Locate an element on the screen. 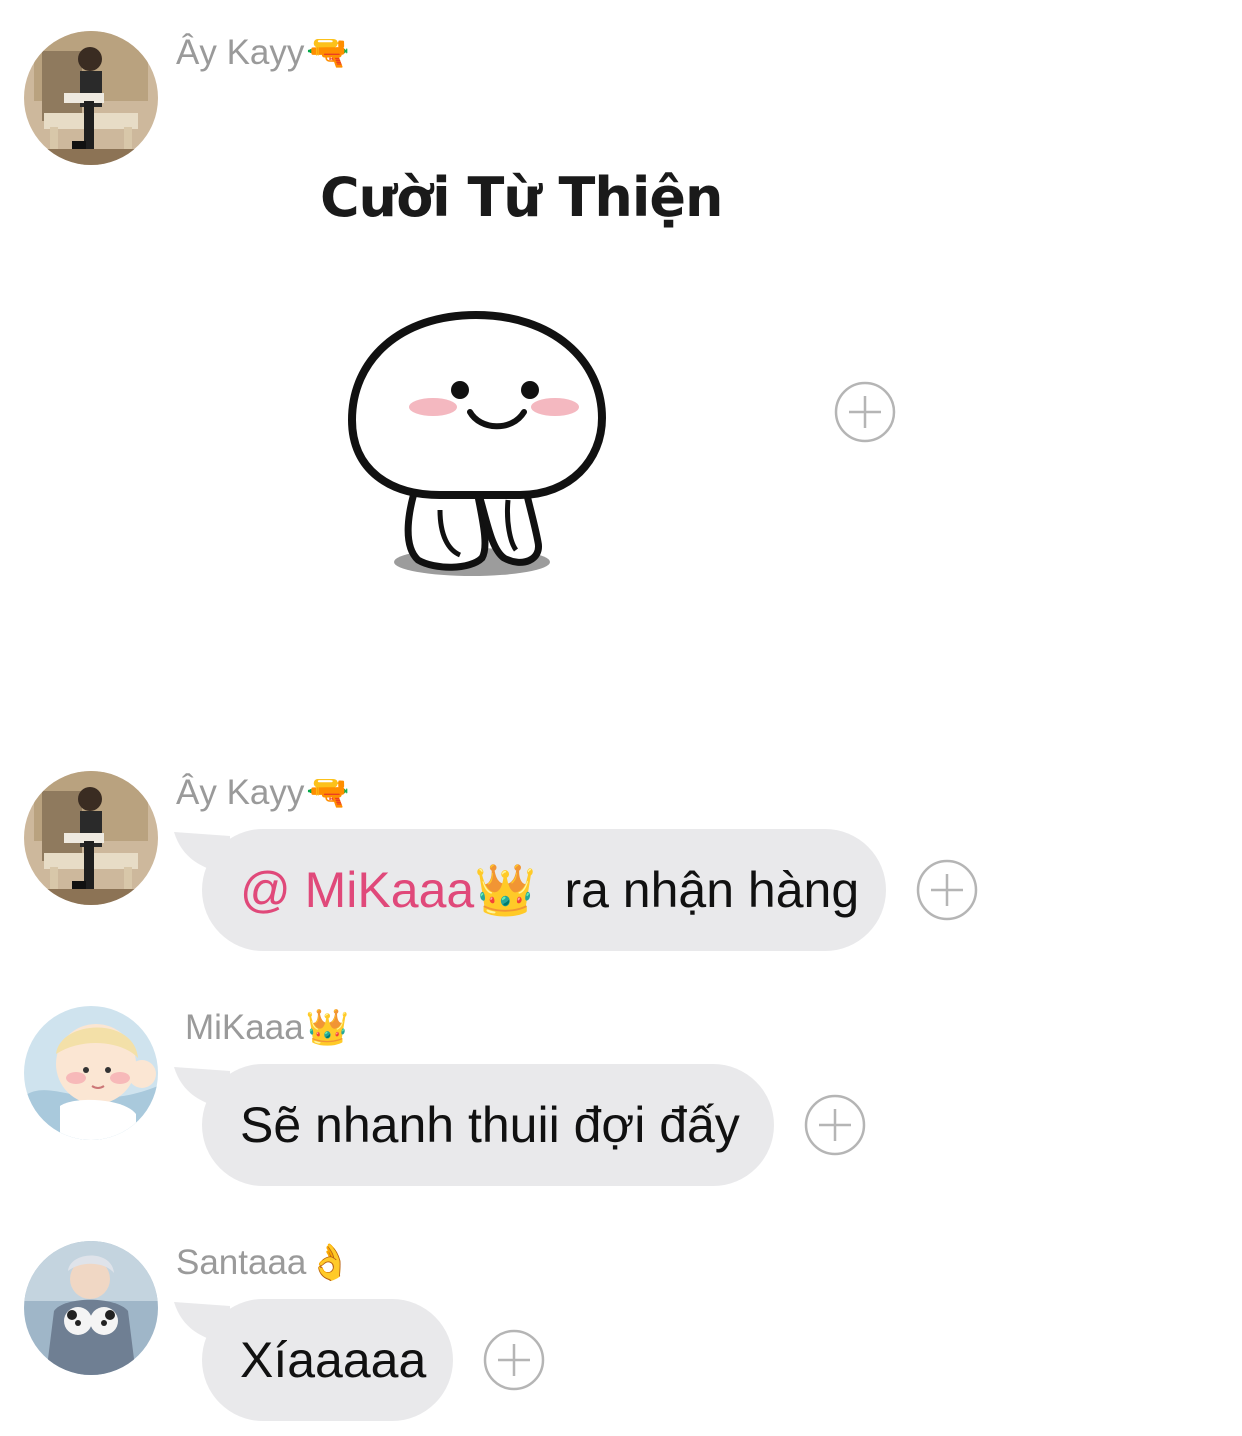 Image resolution: width=1242 pixels, height=1436 pixels. message-text: Xíaaaaa is located at coordinates (333, 1360).